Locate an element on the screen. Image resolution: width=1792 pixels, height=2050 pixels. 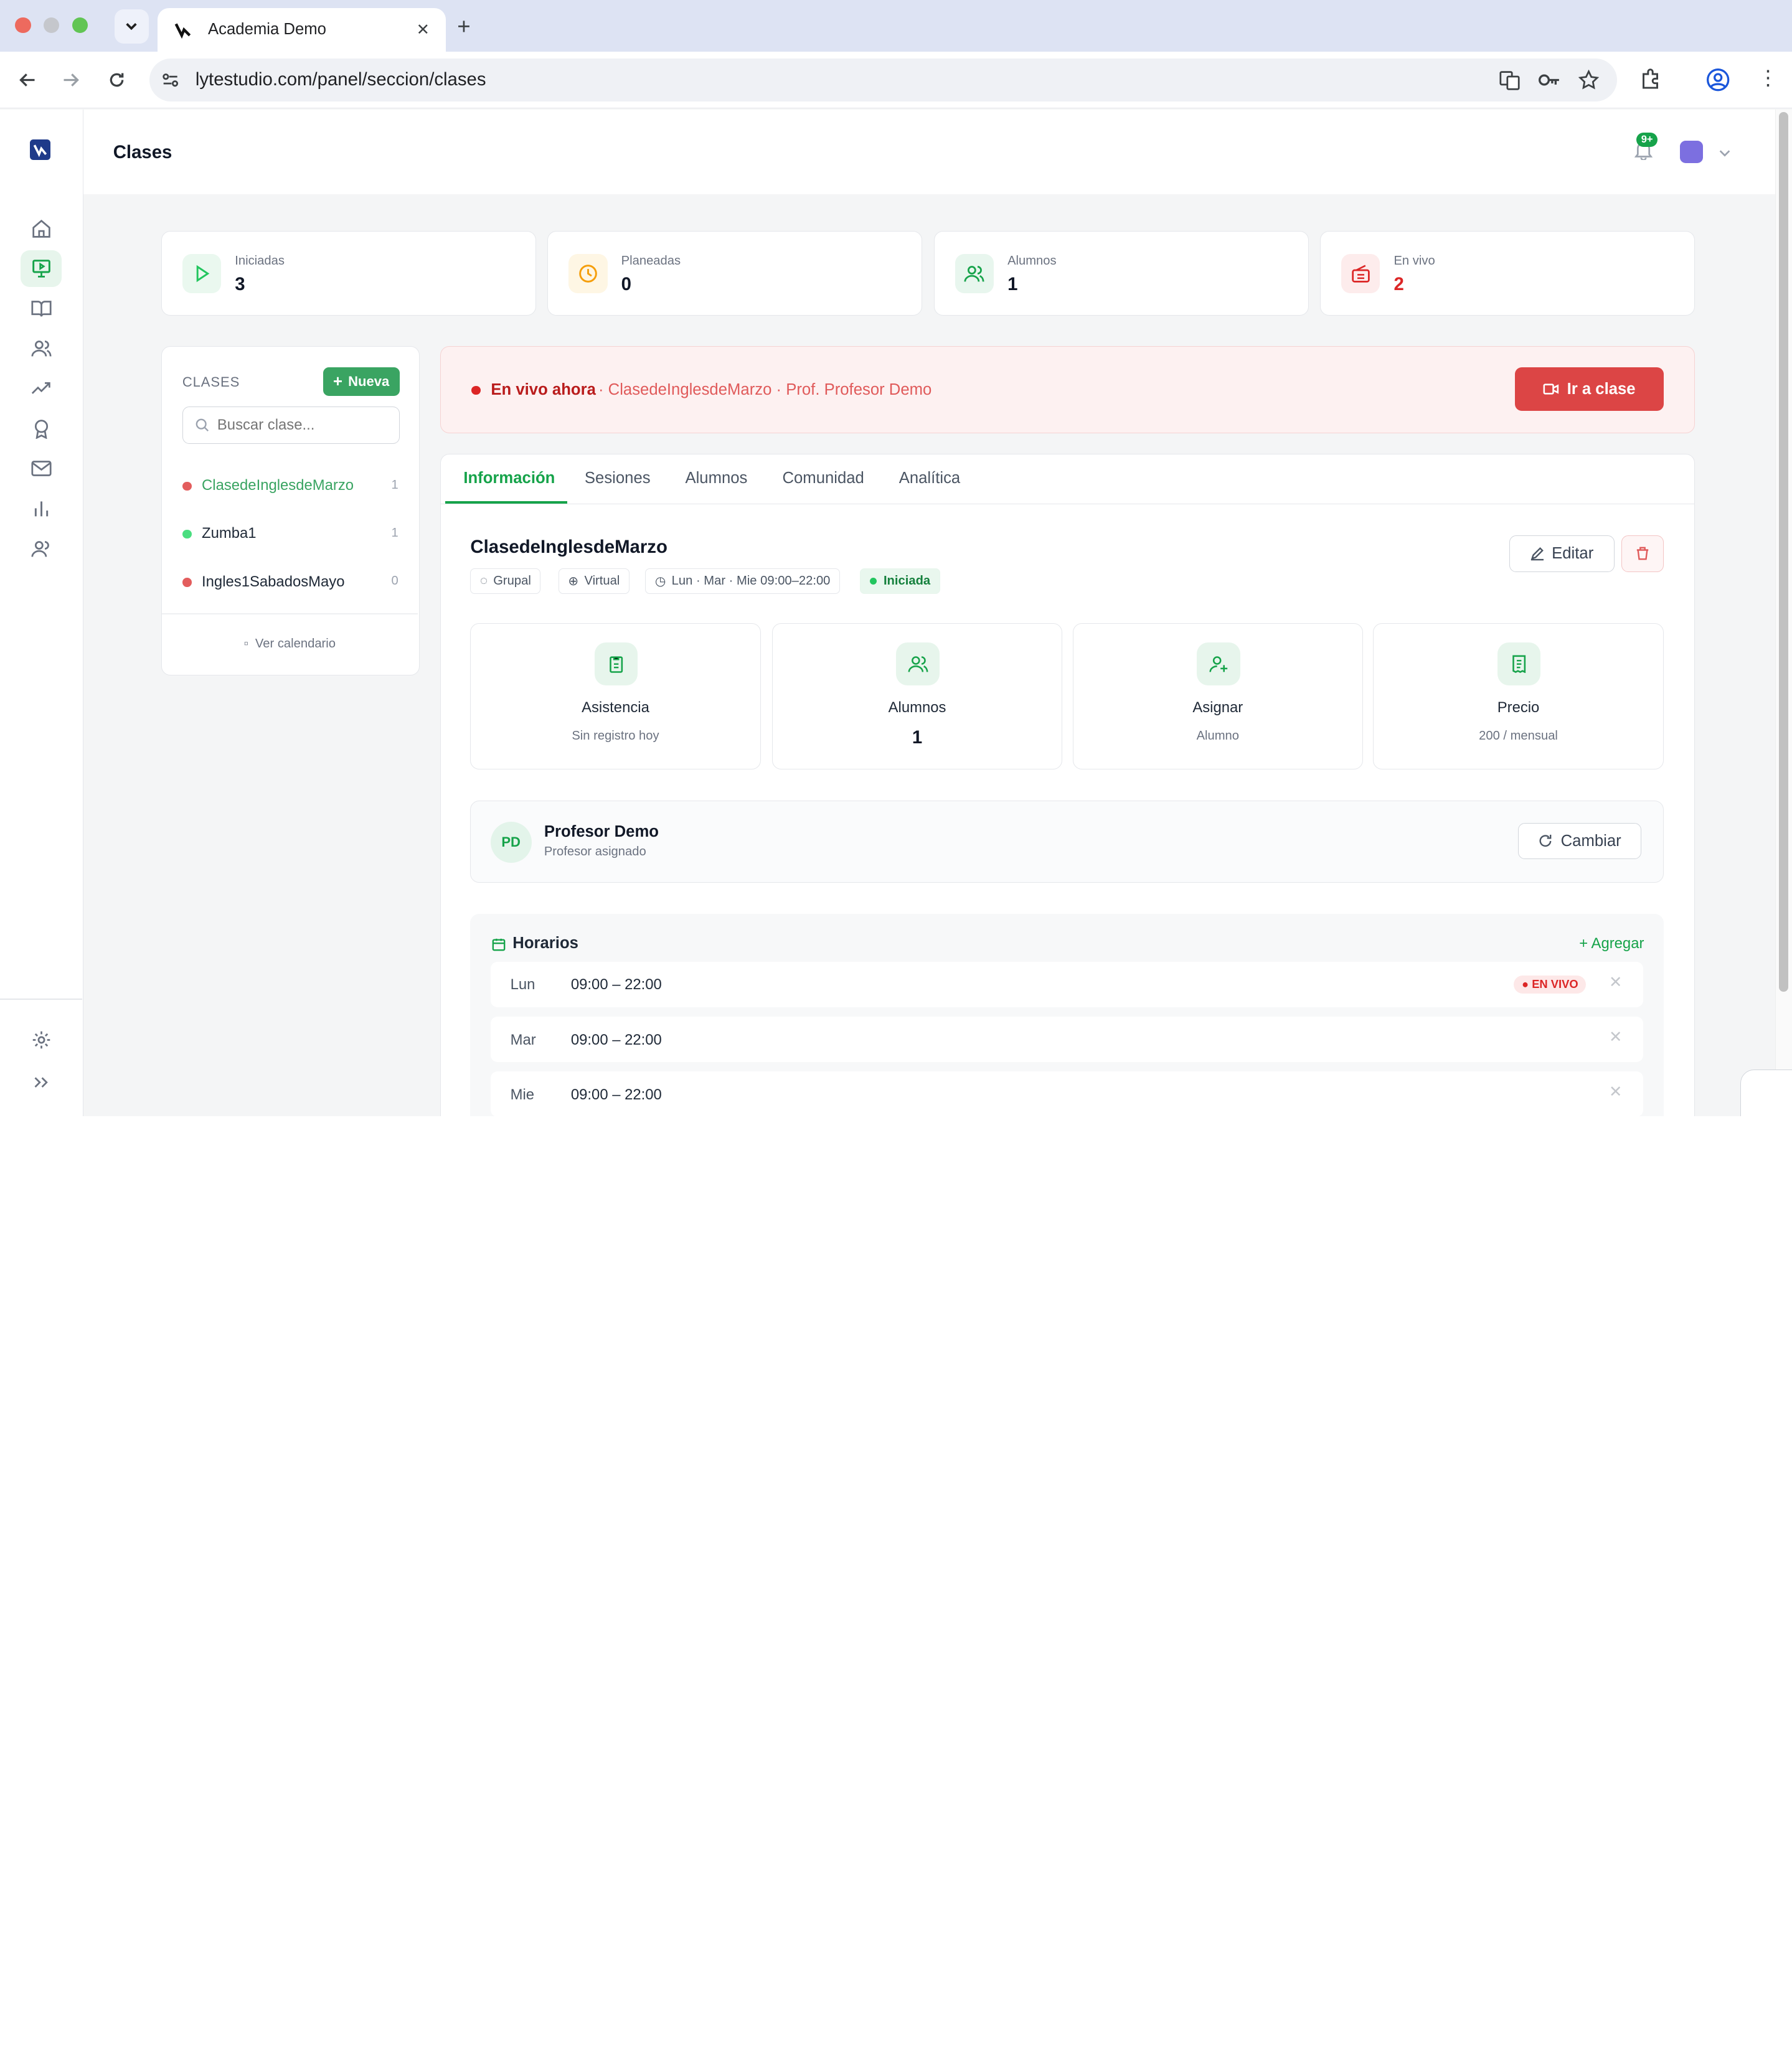
refresh-icon is located at coordinates (1546, 840).